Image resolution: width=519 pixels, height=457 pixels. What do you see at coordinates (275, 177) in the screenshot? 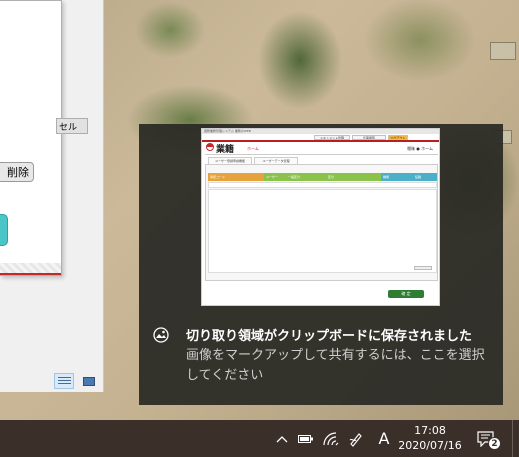
I see `preview-column-header: ユーザー` at bounding box center [275, 177].